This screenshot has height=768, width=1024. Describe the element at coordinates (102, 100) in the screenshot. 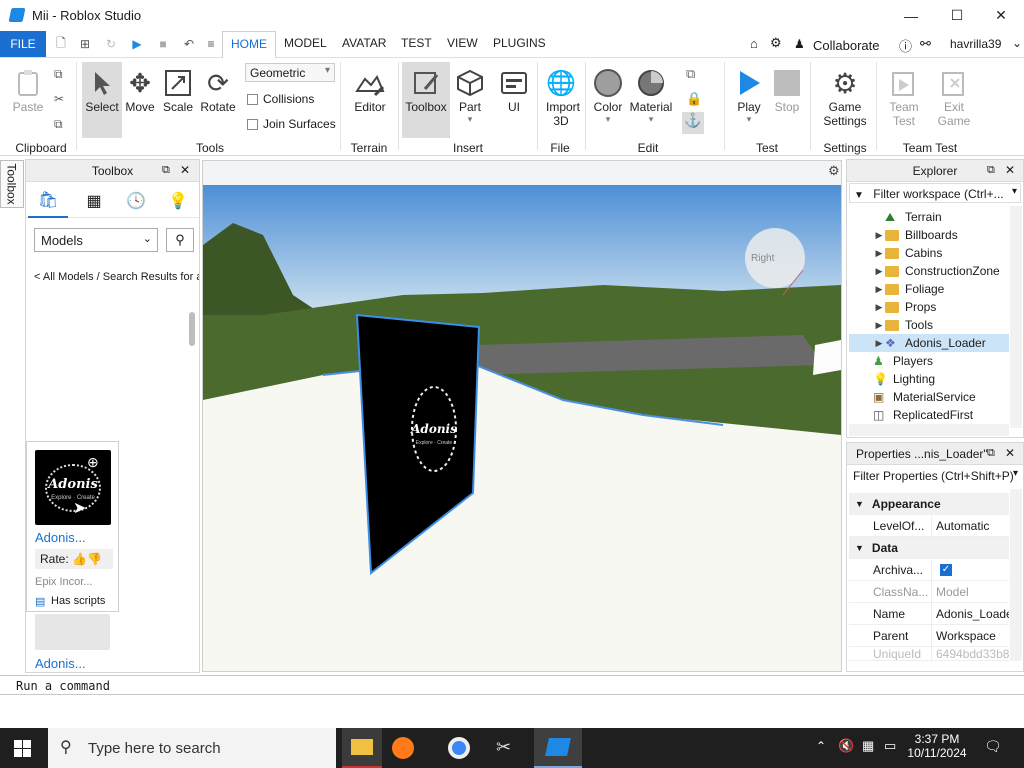

I see `select-tool-button: Select` at that location.